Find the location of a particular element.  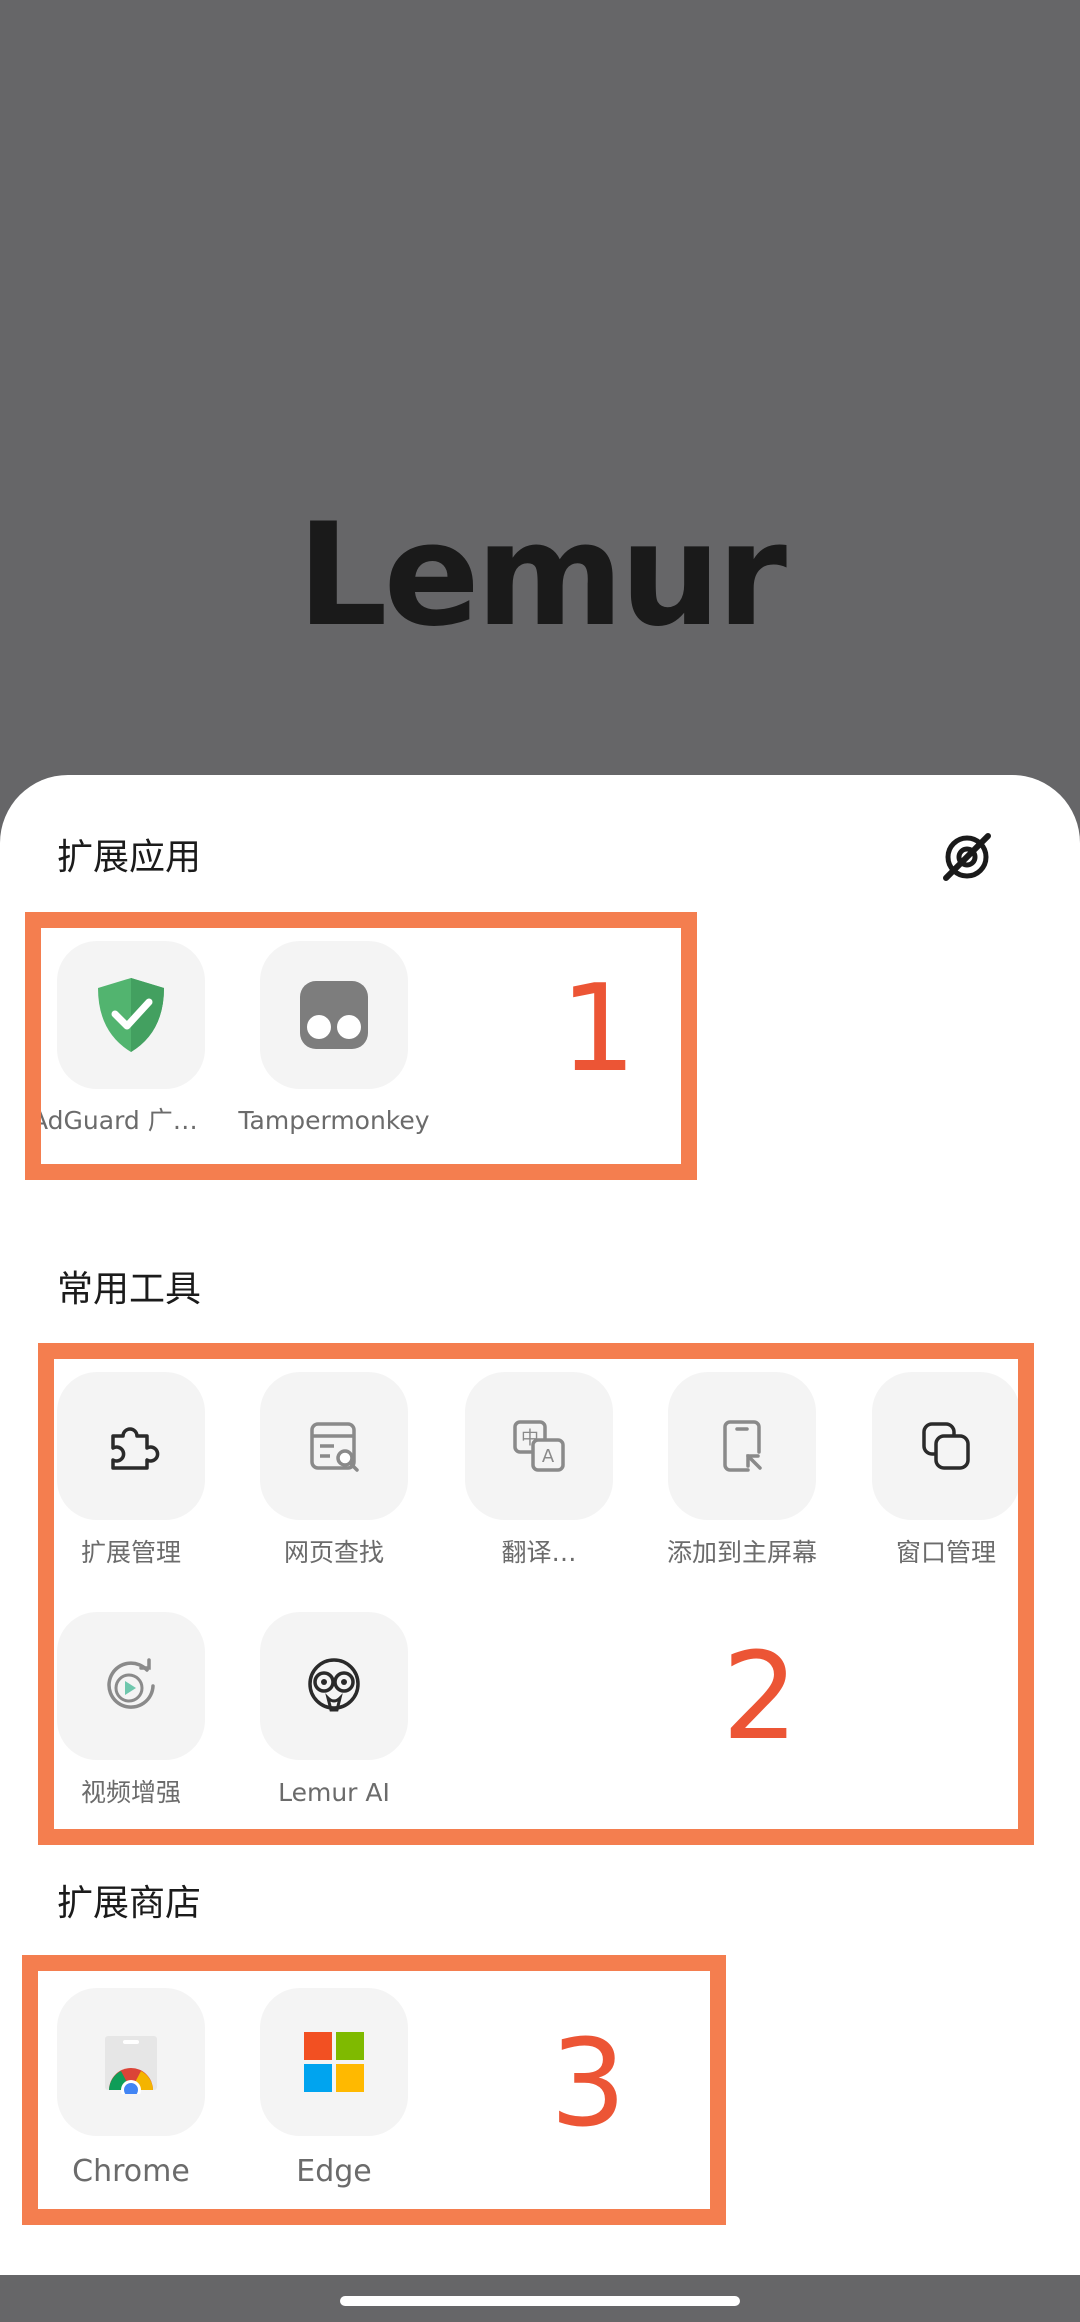

lemur-logo: Lemur is located at coordinates (542, 575).